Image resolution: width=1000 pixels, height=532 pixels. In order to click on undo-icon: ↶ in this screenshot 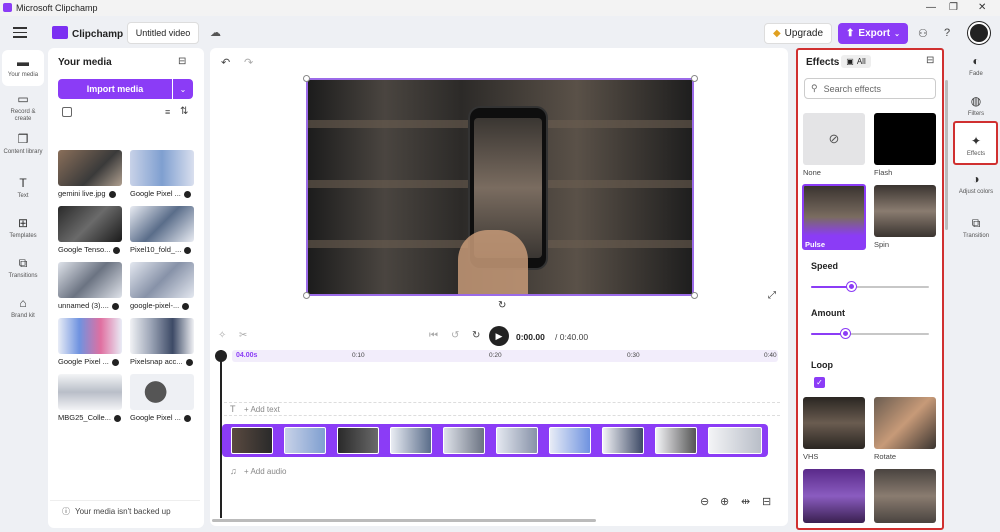, I will do `click(225, 62)`.